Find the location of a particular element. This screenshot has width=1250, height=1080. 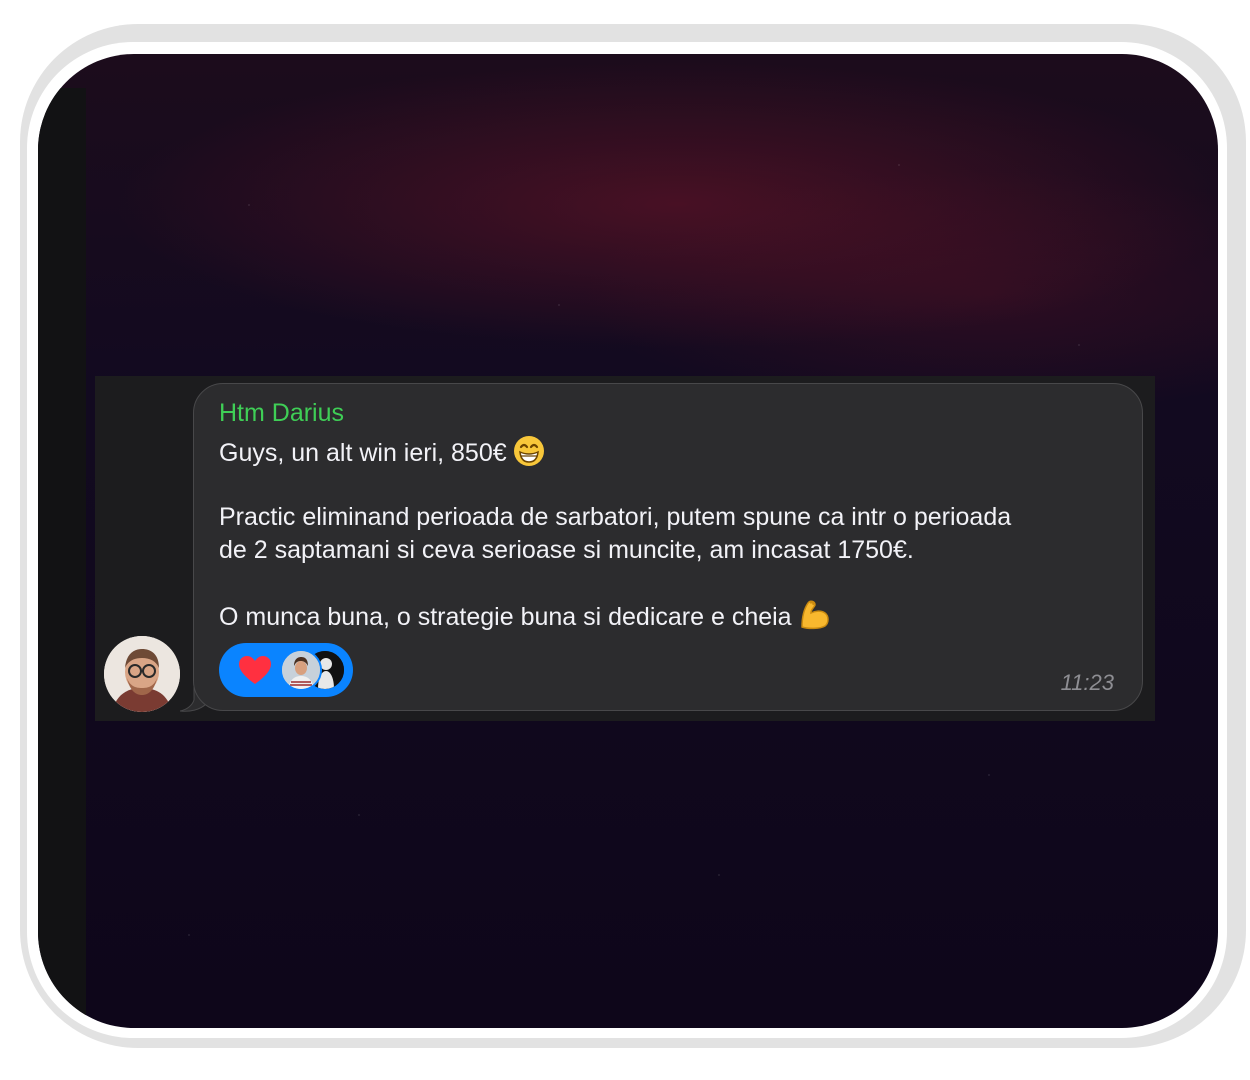

message-timestamp: 11:23 is located at coordinates (1087, 682).